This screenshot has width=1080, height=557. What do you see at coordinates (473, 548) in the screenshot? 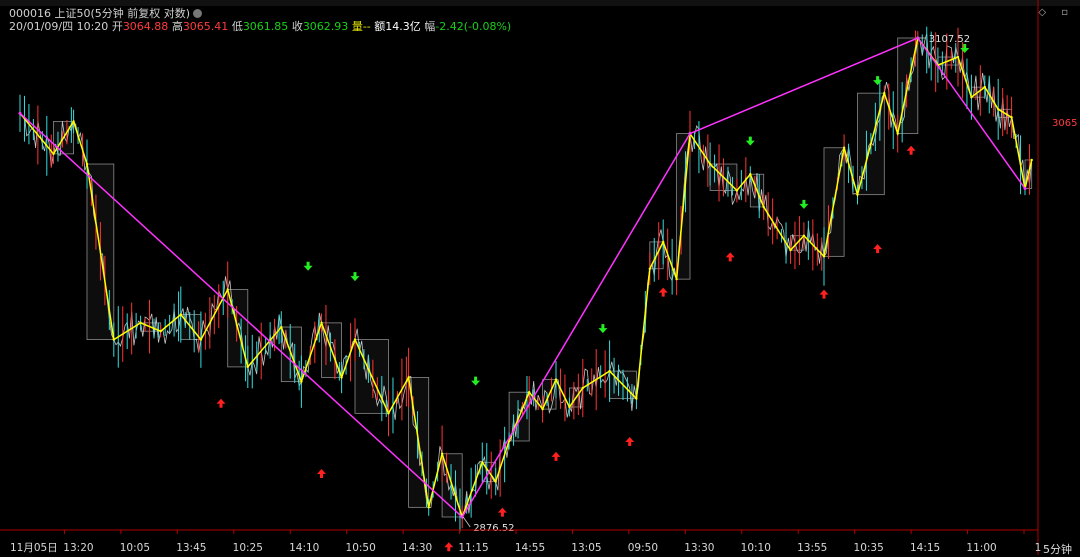
I see `time-tick-label: 11:15` at bounding box center [473, 548].